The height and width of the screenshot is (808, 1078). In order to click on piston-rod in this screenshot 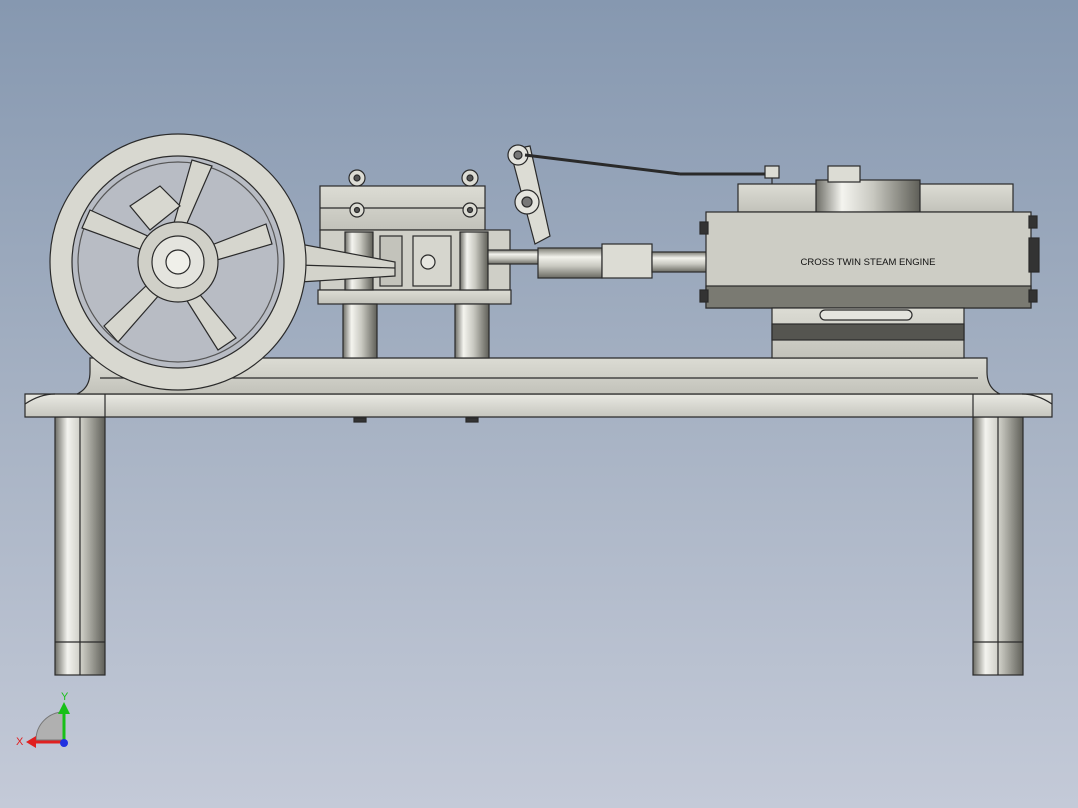, I will do `click(623, 261)`.